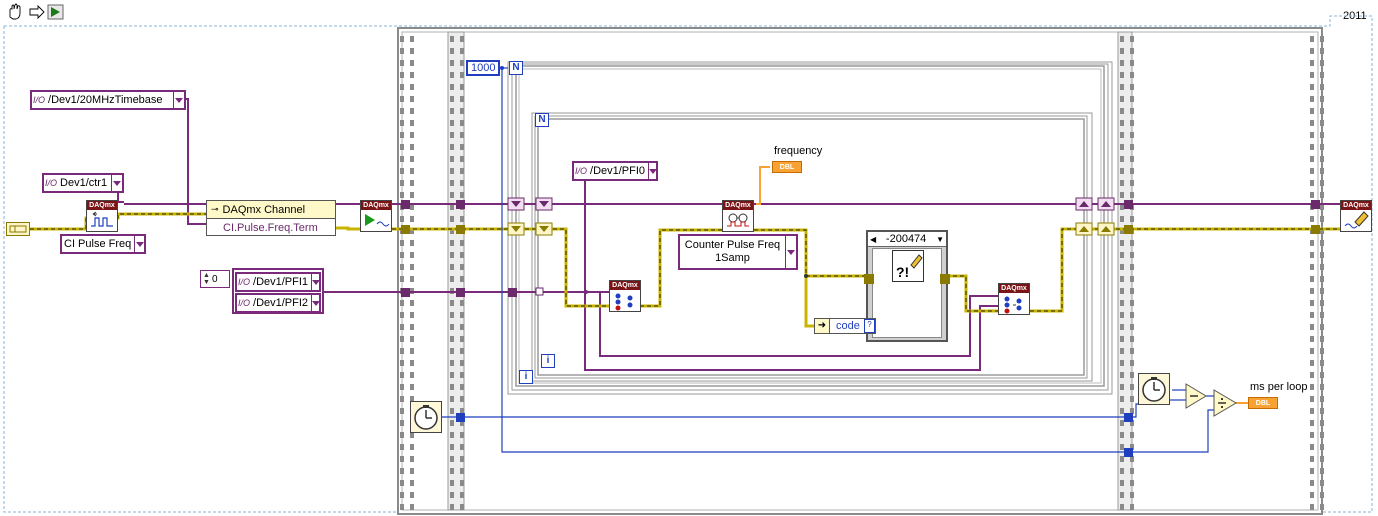  I want to click on daqmx-read-vi: DAQmx, so click(738, 216).